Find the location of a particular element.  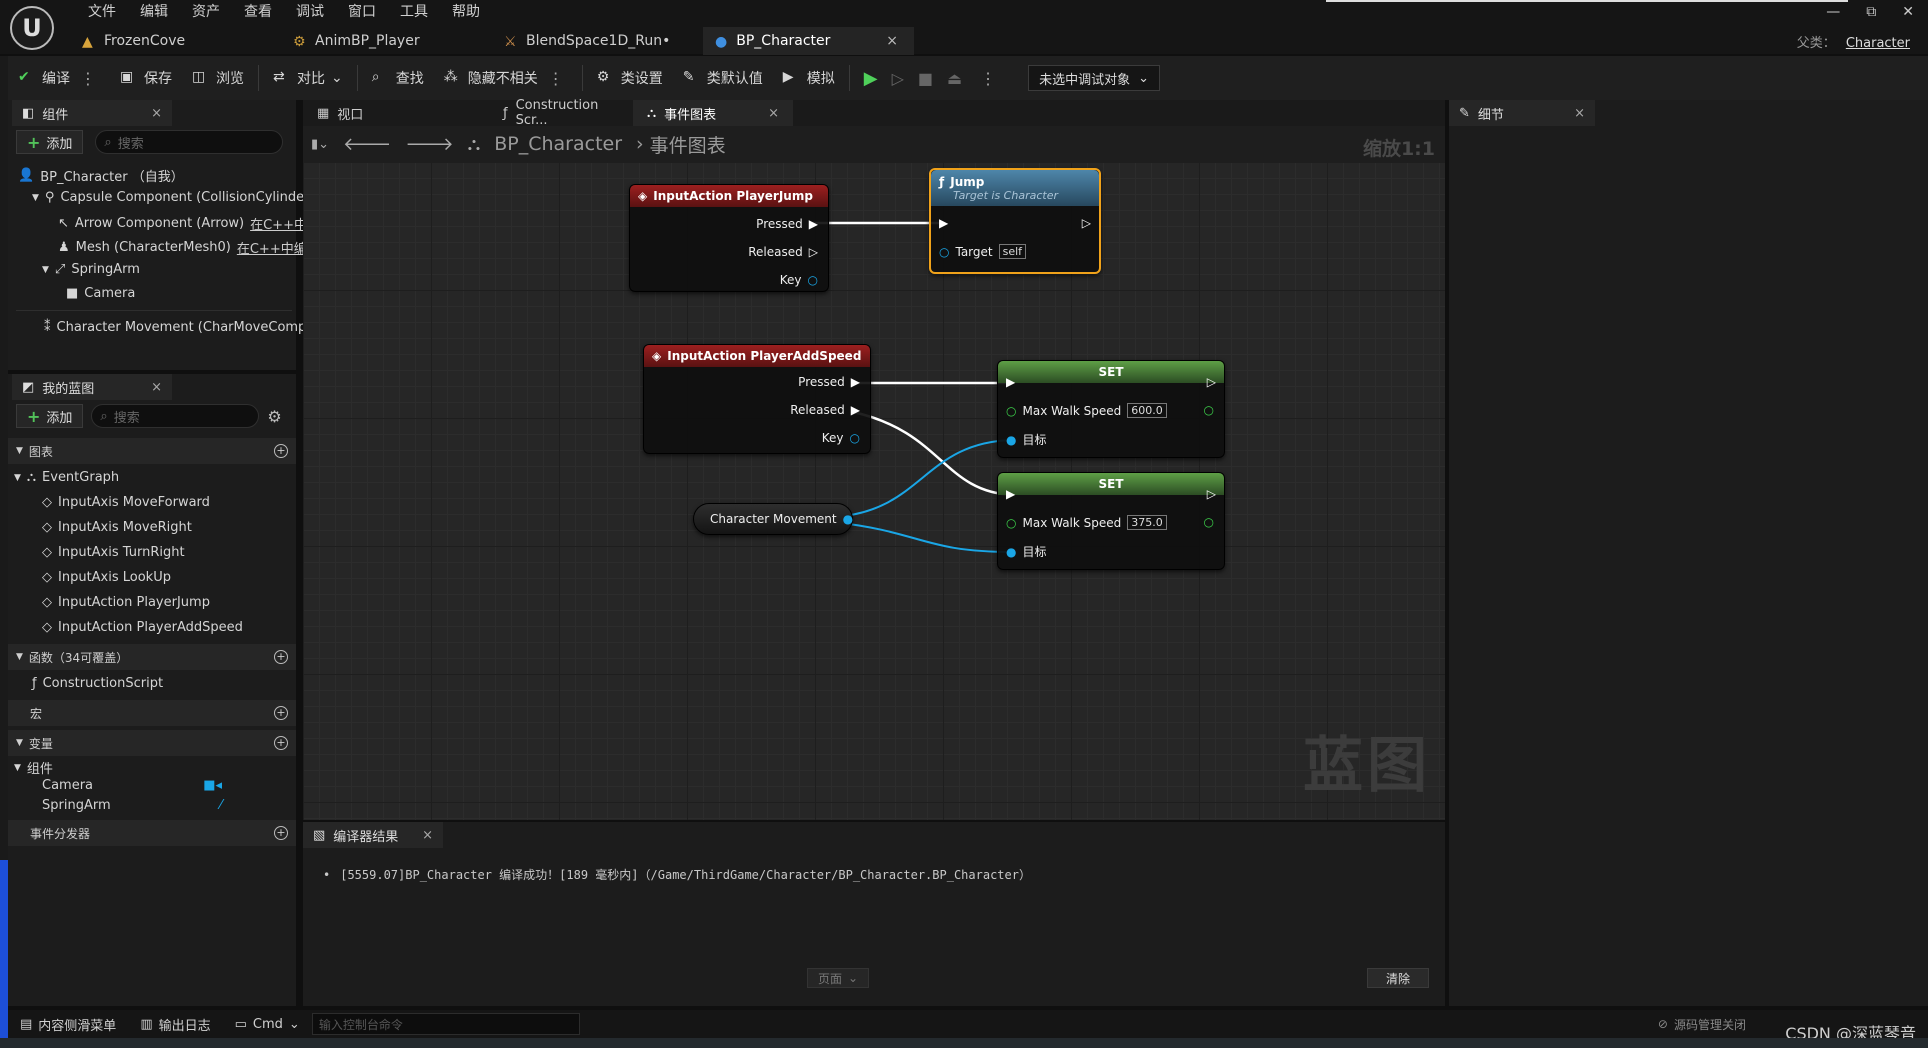

menu-debug: 调试 is located at coordinates (310, 12).